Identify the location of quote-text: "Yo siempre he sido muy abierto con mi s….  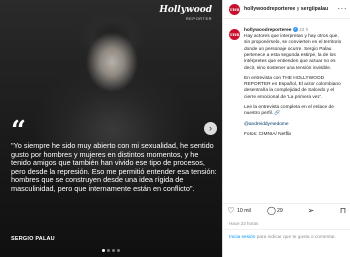
(114, 167).